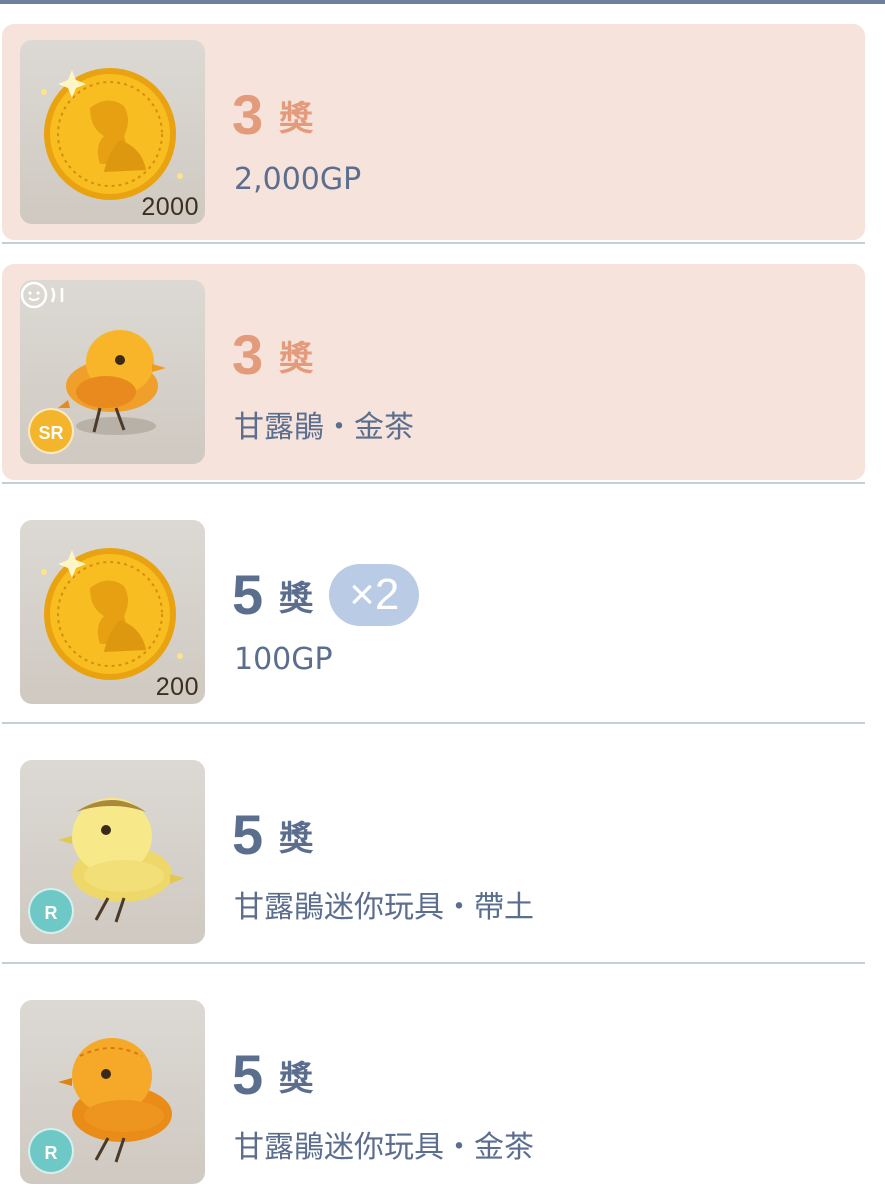  Describe the element at coordinates (384, 1147) in the screenshot. I see `prize-name: 甘露鵑迷你玩具・金茶` at that location.